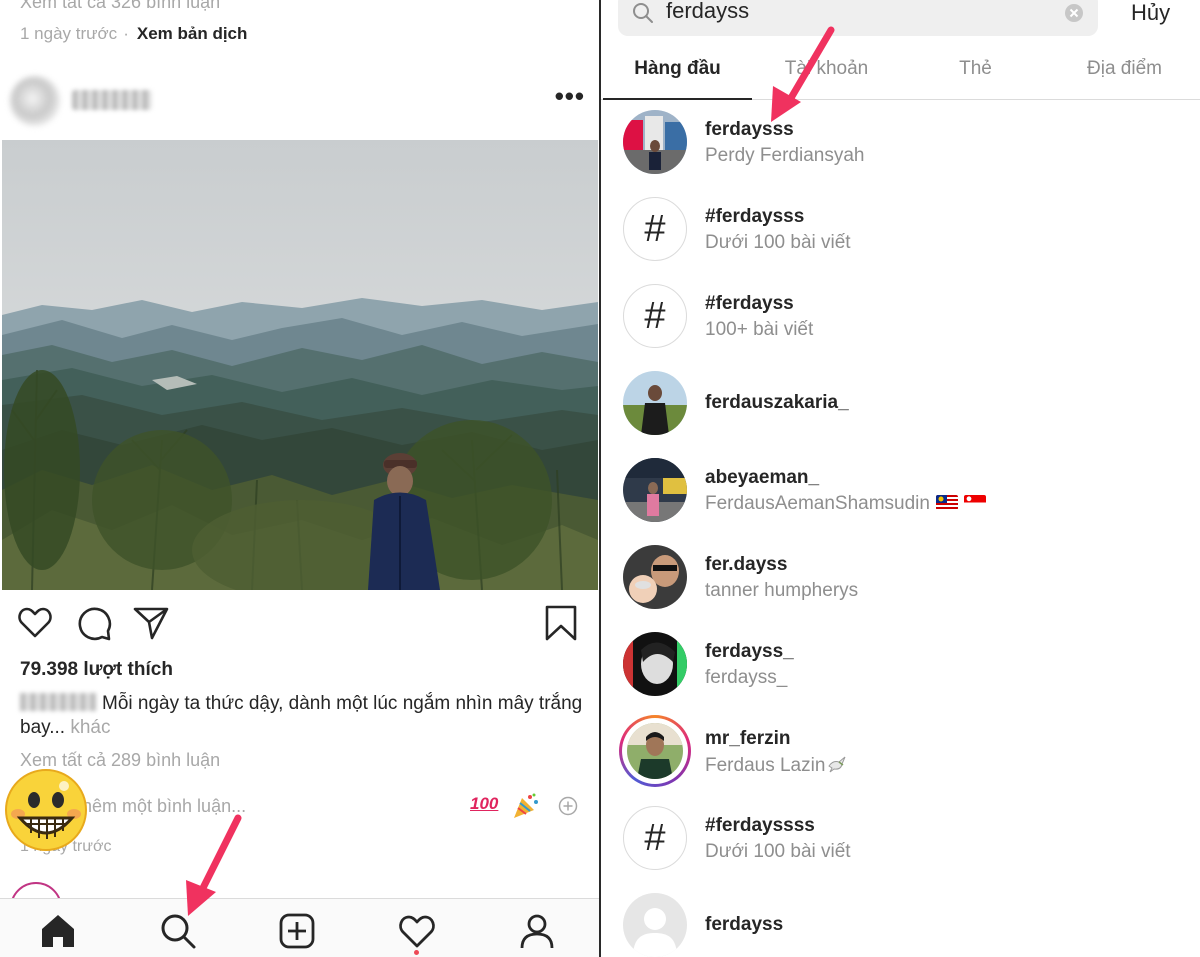  Describe the element at coordinates (748, 738) in the screenshot. I see `result-name: mr_ferzin` at that location.